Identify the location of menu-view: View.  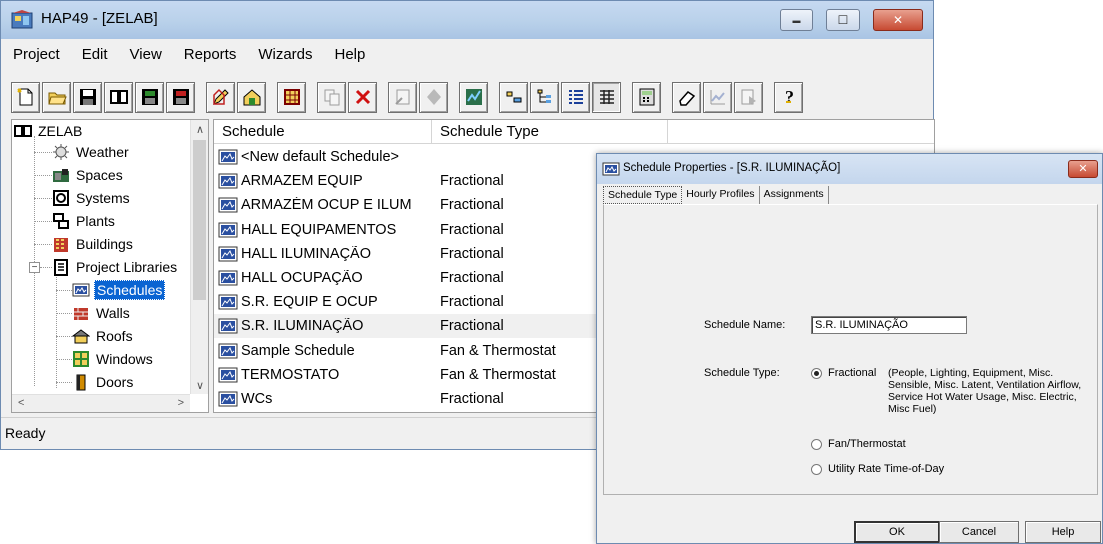
(146, 54).